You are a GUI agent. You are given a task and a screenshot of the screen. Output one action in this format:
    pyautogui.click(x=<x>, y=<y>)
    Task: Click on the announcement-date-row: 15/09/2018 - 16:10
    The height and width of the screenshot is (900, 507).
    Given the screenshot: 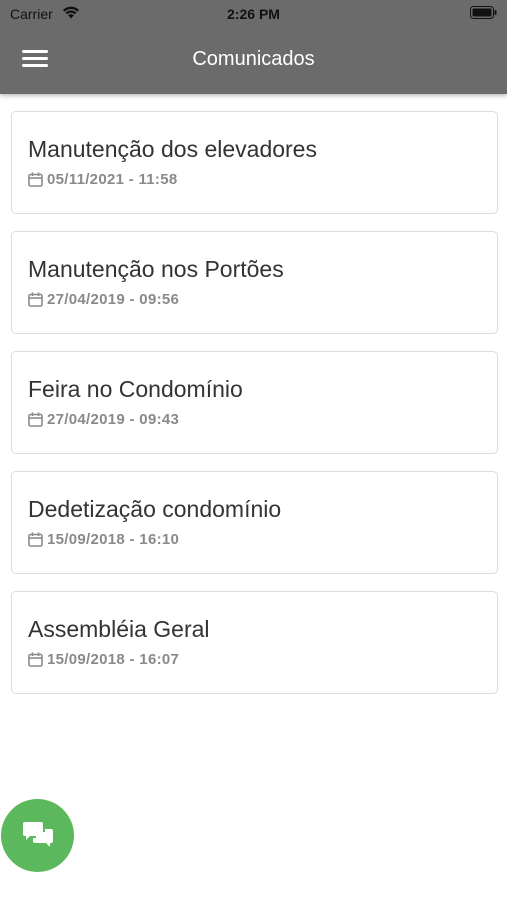 What is the action you would take?
    pyautogui.click(x=254, y=539)
    